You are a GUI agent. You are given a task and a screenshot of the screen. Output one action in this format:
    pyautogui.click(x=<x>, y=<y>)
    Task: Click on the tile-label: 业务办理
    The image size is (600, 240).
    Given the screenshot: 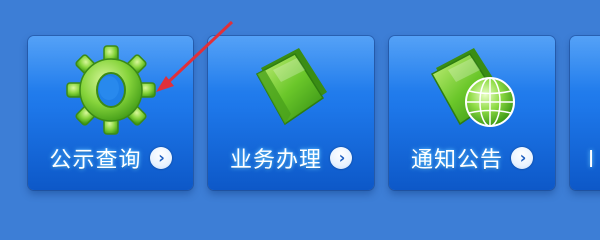 What is the action you would take?
    pyautogui.click(x=275, y=160)
    